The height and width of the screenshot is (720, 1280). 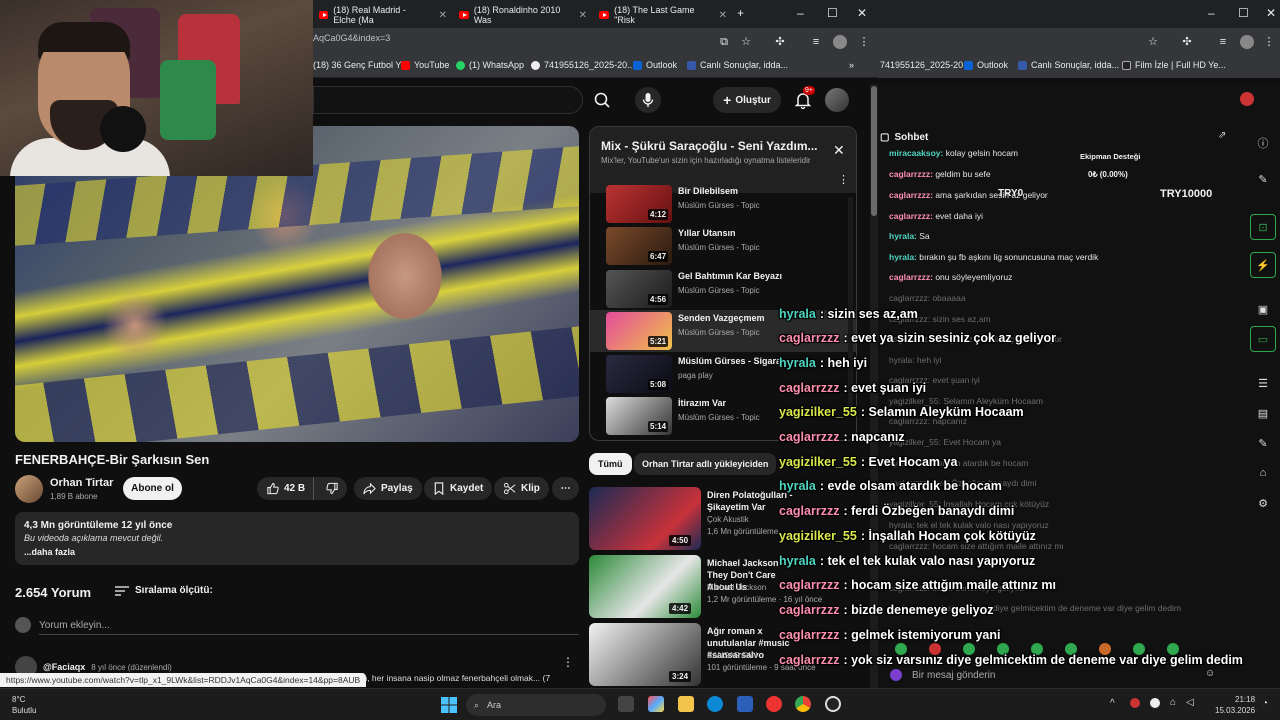 I want to click on tag-icon: ⌂, so click(x=1263, y=473).